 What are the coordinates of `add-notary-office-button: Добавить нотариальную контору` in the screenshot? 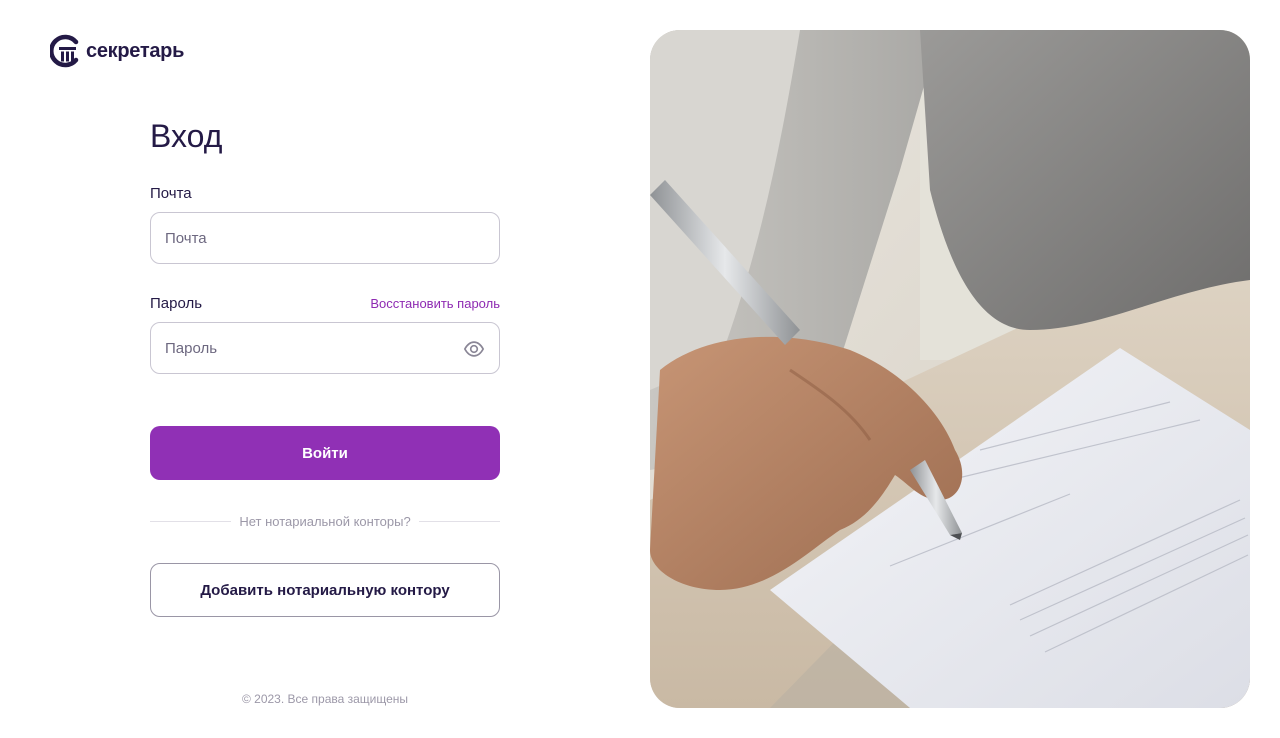 It's located at (325, 590).